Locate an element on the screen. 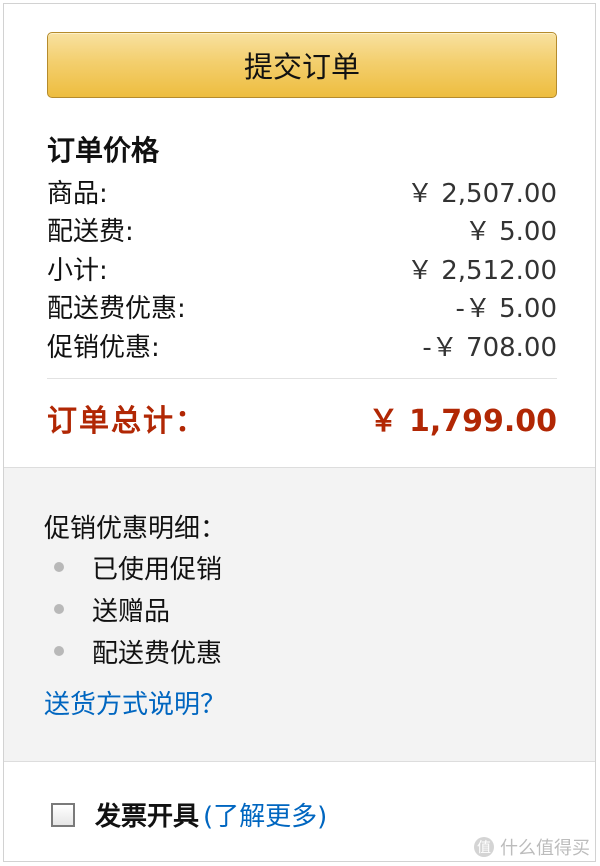 Image resolution: width=600 pixels, height=866 pixels. order-price-heading: 订单价格 is located at coordinates (103, 150).